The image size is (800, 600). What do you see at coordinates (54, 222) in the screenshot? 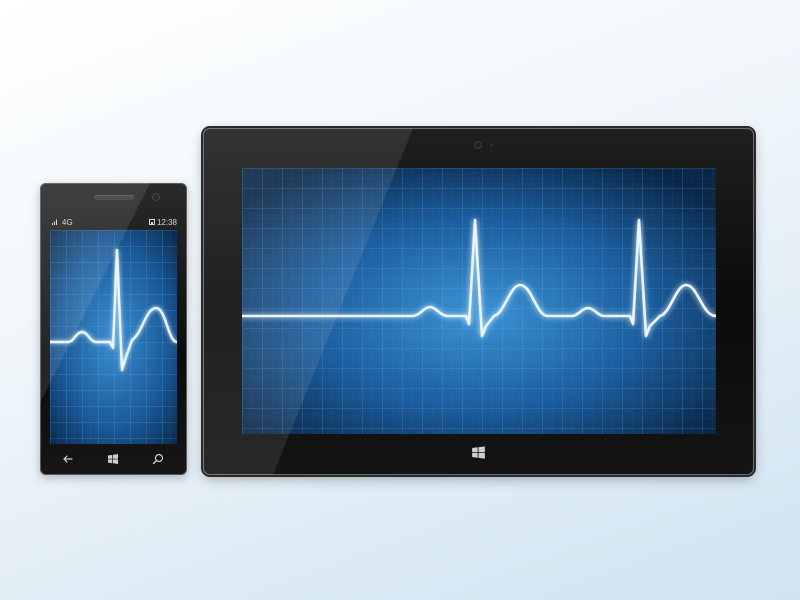
I see `signal-icon` at bounding box center [54, 222].